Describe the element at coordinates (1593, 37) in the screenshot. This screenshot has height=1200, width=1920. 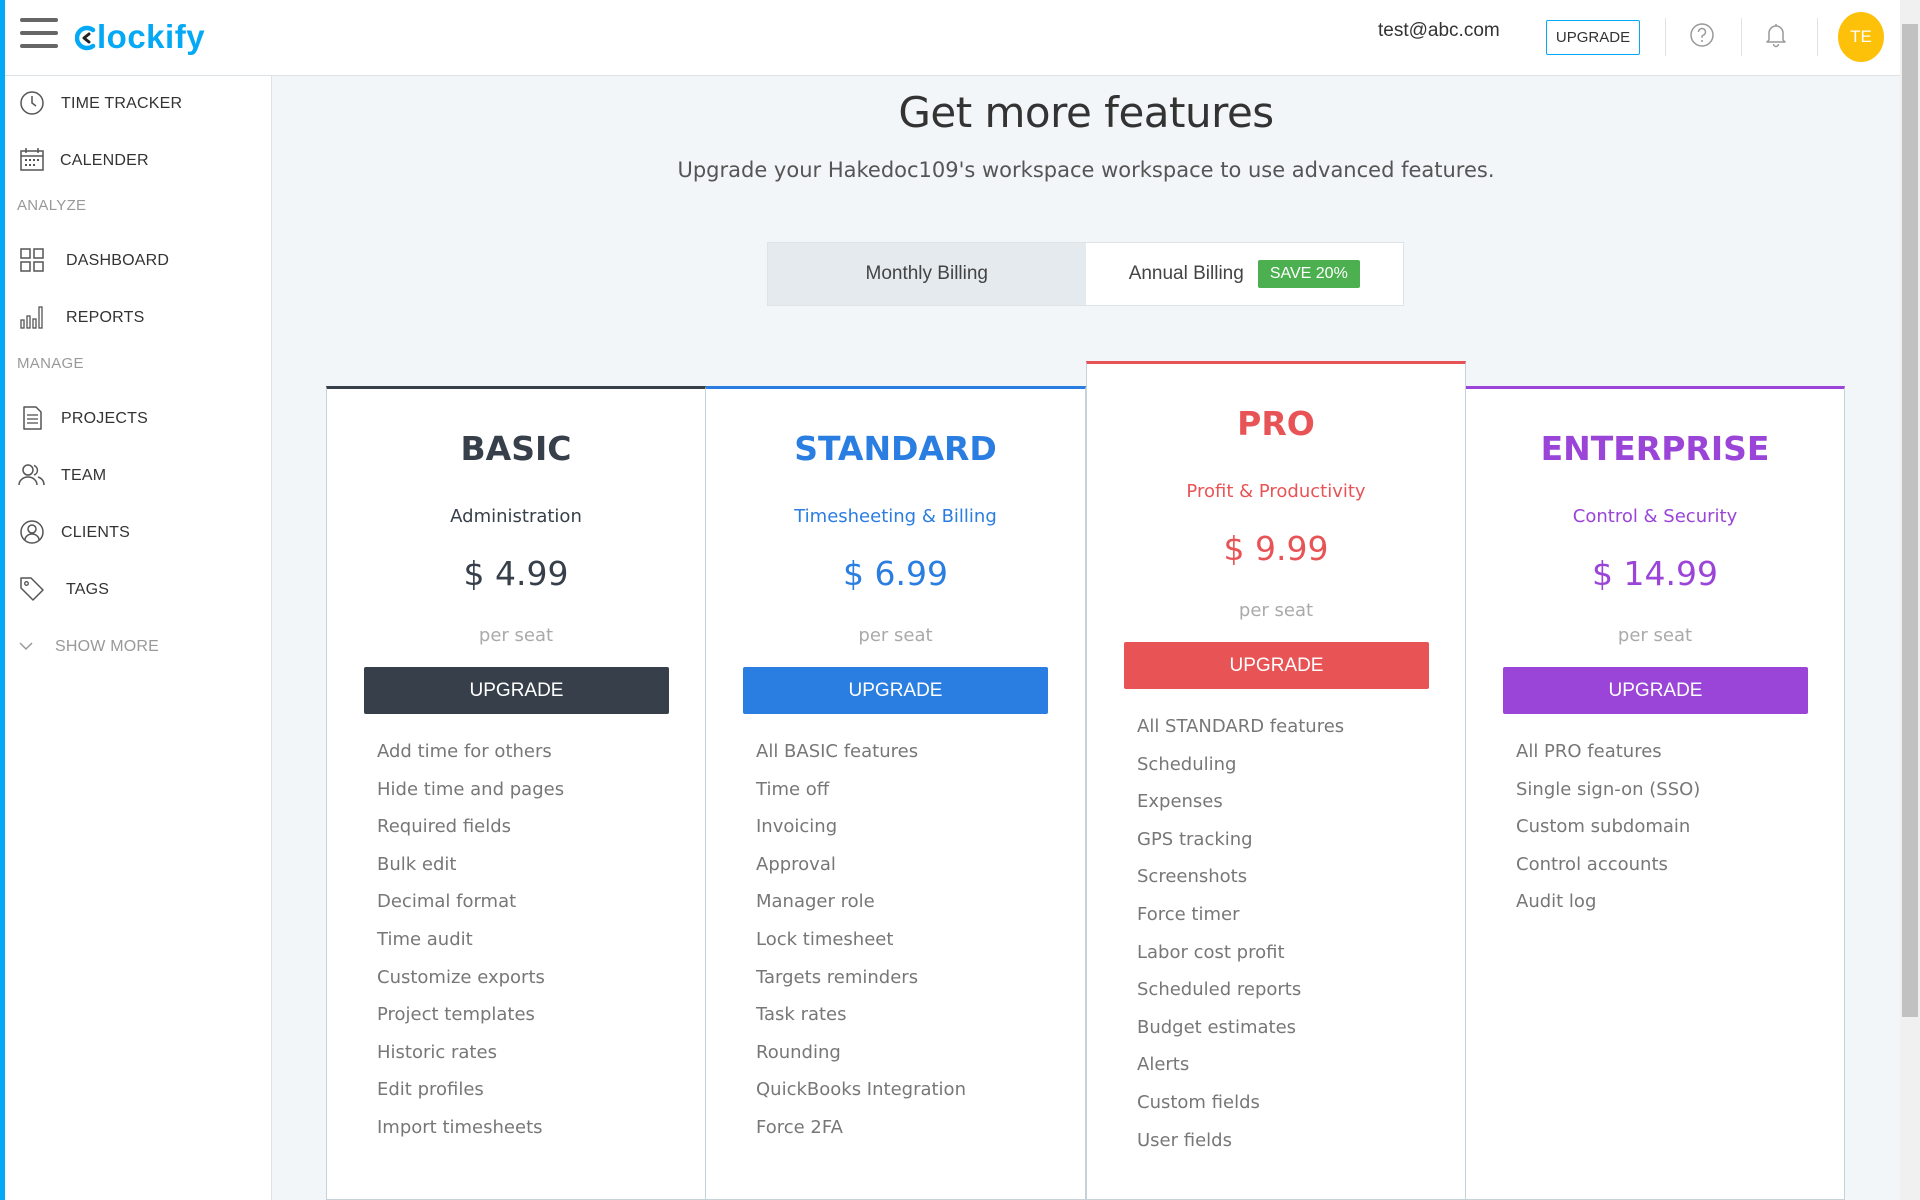
I see `header-upgrade-button: UPGRADE` at that location.